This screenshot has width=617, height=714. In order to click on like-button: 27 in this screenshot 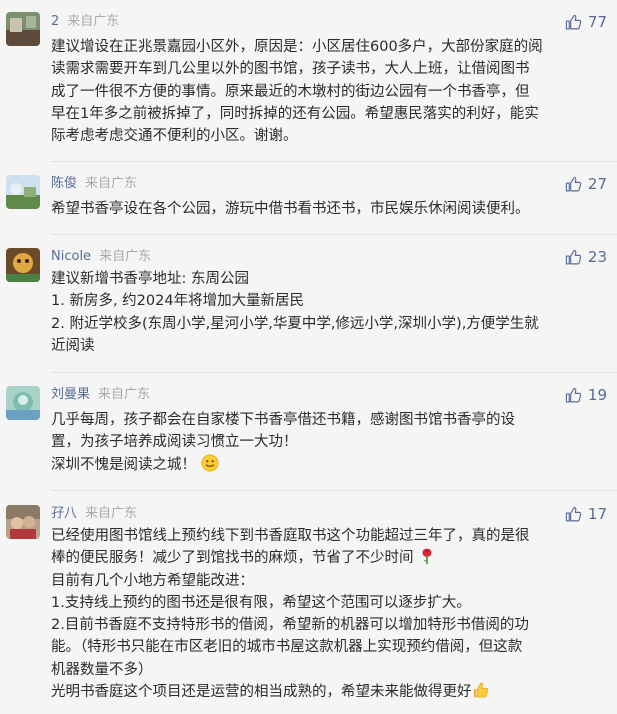, I will do `click(586, 184)`.